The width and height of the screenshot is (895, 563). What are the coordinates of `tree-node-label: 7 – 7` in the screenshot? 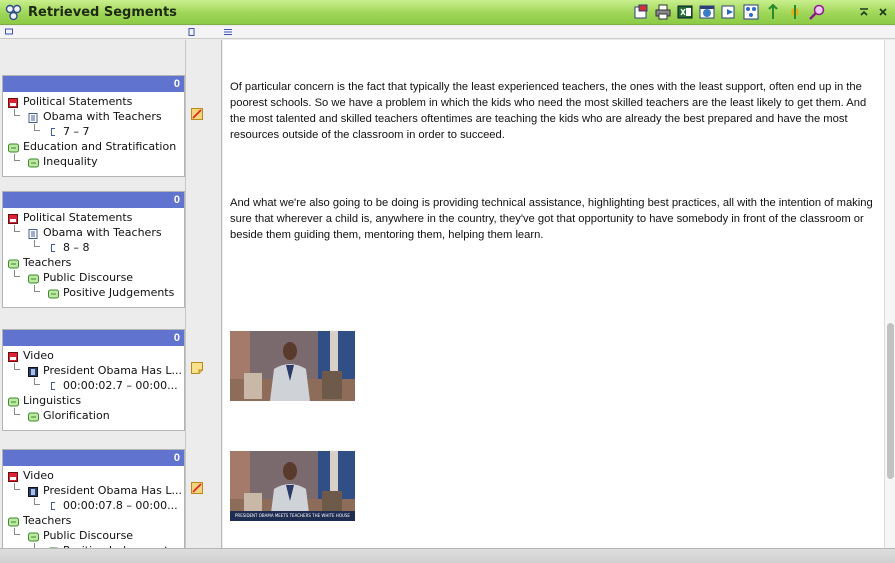 It's located at (76, 131).